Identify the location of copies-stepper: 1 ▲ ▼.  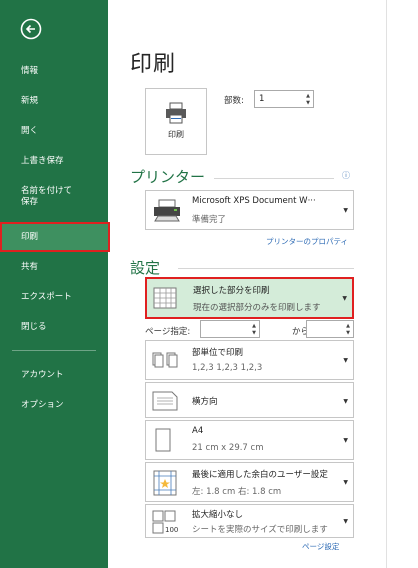
(284, 99).